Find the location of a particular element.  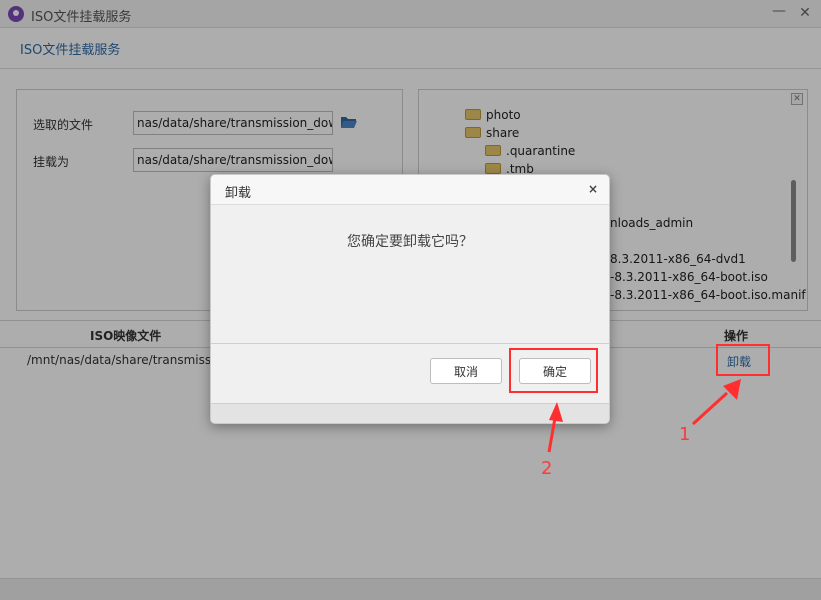

cancel-button: 取消 is located at coordinates (466, 371).